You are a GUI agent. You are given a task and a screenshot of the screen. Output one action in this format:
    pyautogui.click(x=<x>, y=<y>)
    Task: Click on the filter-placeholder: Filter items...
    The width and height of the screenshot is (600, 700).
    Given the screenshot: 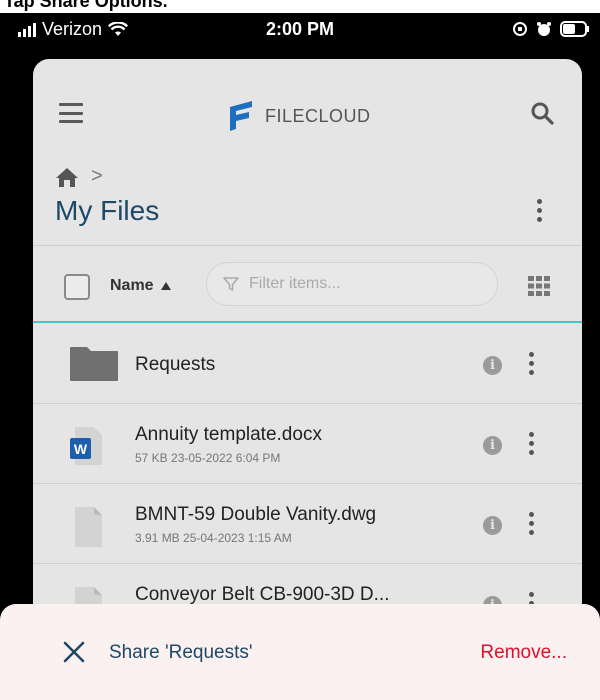 What is the action you would take?
    pyautogui.click(x=295, y=283)
    